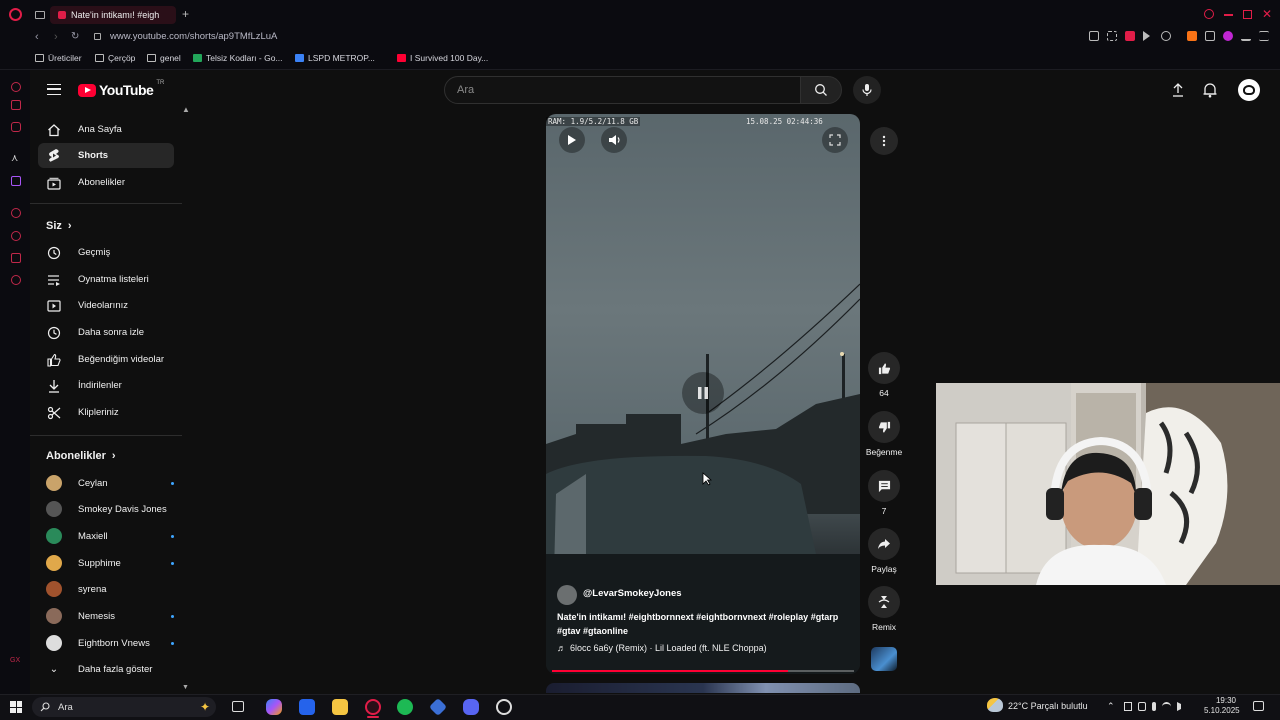  I want to click on subscription-channel: Supphime, so click(110, 563).